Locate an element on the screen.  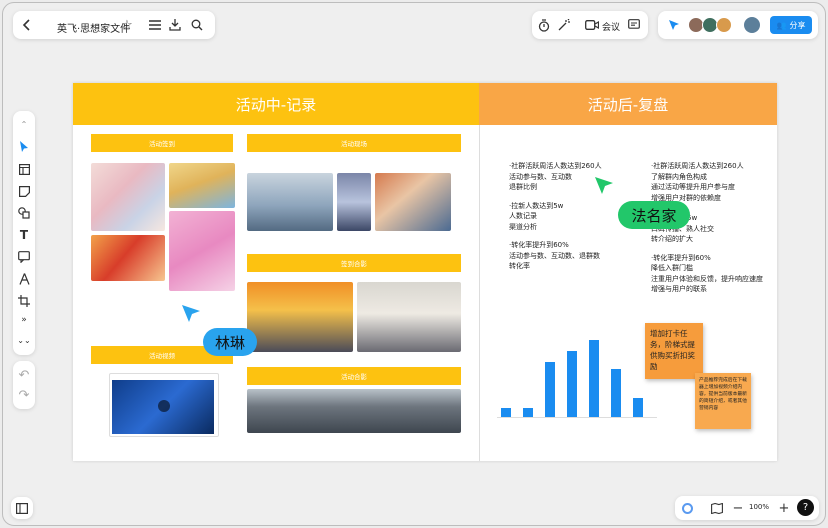
assistant-icon is located at coordinates (687, 508).